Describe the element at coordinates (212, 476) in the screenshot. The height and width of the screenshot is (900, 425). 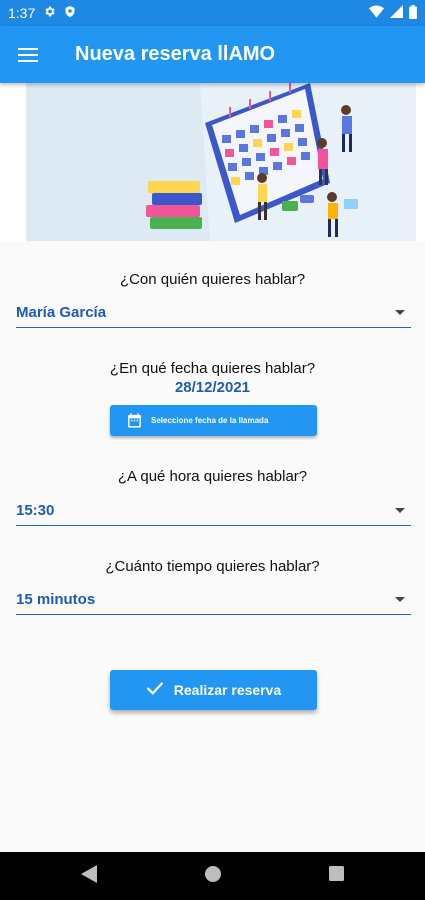
I see `time-question: ¿A qué hora quieres hablar?` at that location.